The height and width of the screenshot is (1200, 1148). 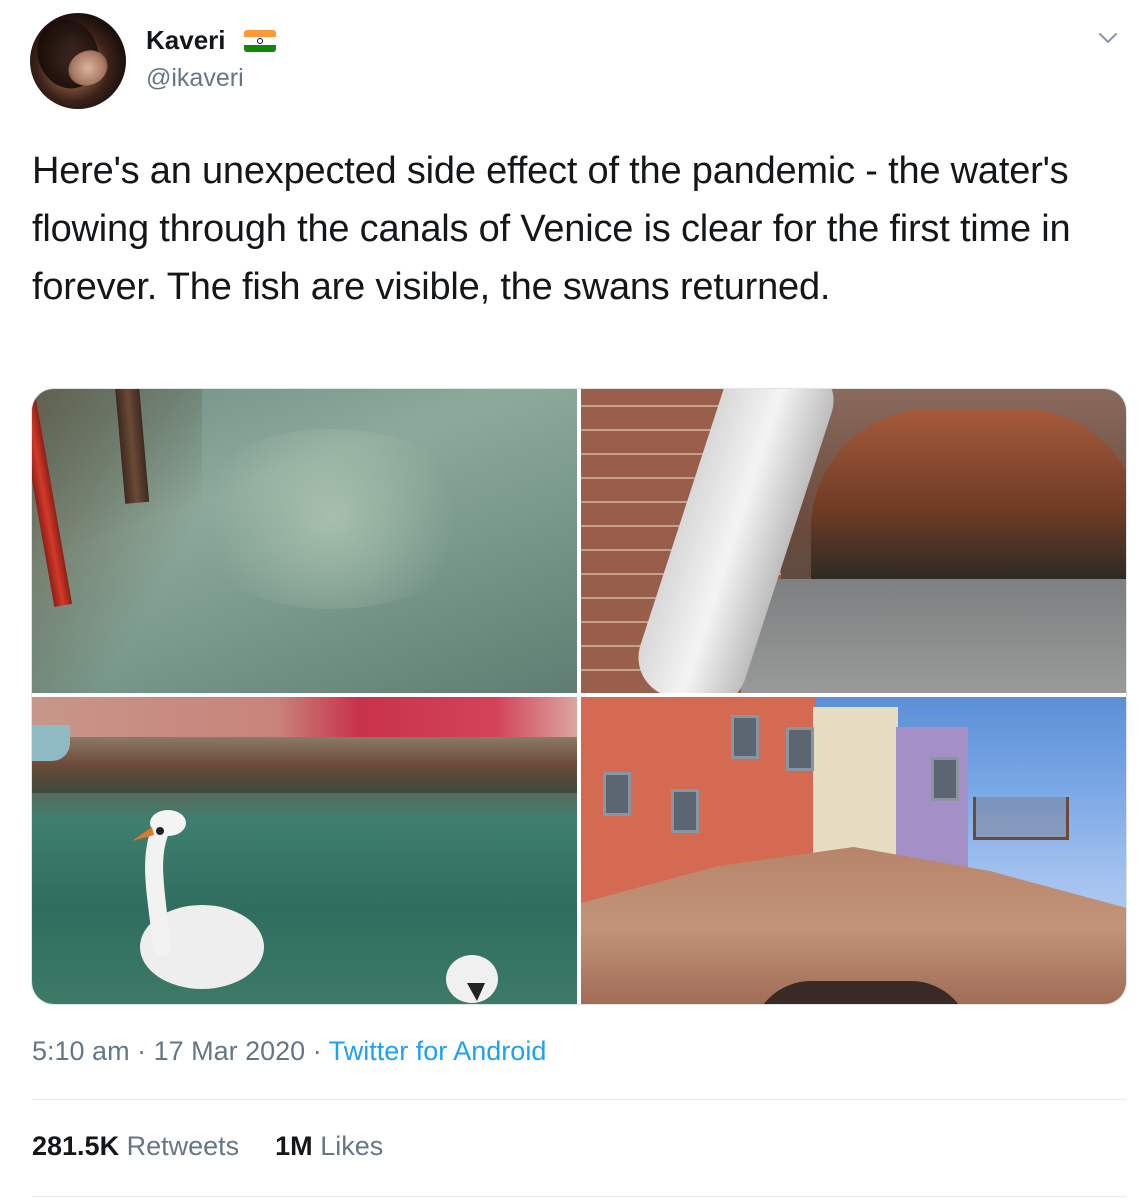 What do you see at coordinates (304, 541) in the screenshot?
I see `fish-in-canal-photo` at bounding box center [304, 541].